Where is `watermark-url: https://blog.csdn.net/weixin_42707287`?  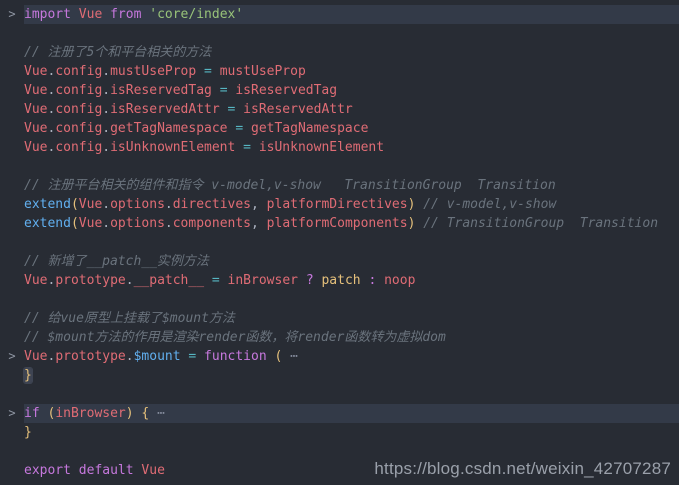 watermark-url: https://blog.csdn.net/weixin_42707287 is located at coordinates (522, 468).